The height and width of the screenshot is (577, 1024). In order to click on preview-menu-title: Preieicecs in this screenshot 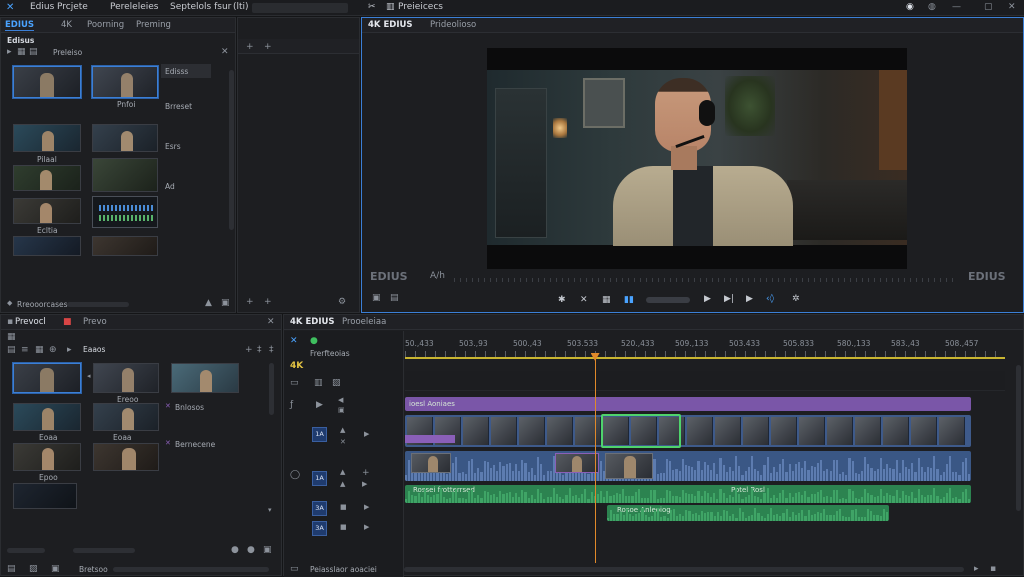, I will do `click(420, 7)`.